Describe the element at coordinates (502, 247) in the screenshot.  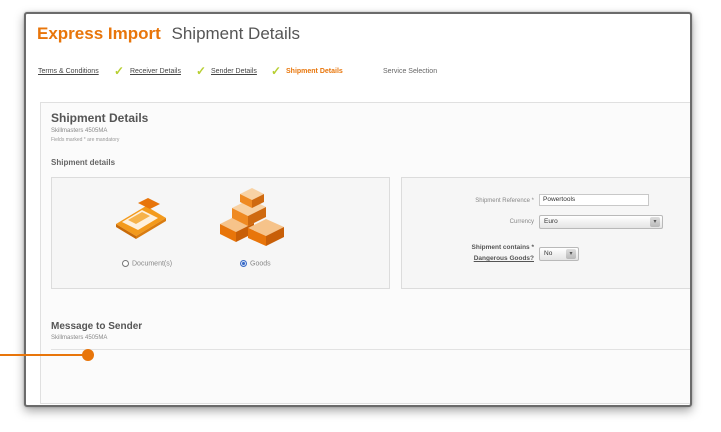
I see `dangerous-label: Shipment contains *` at that location.